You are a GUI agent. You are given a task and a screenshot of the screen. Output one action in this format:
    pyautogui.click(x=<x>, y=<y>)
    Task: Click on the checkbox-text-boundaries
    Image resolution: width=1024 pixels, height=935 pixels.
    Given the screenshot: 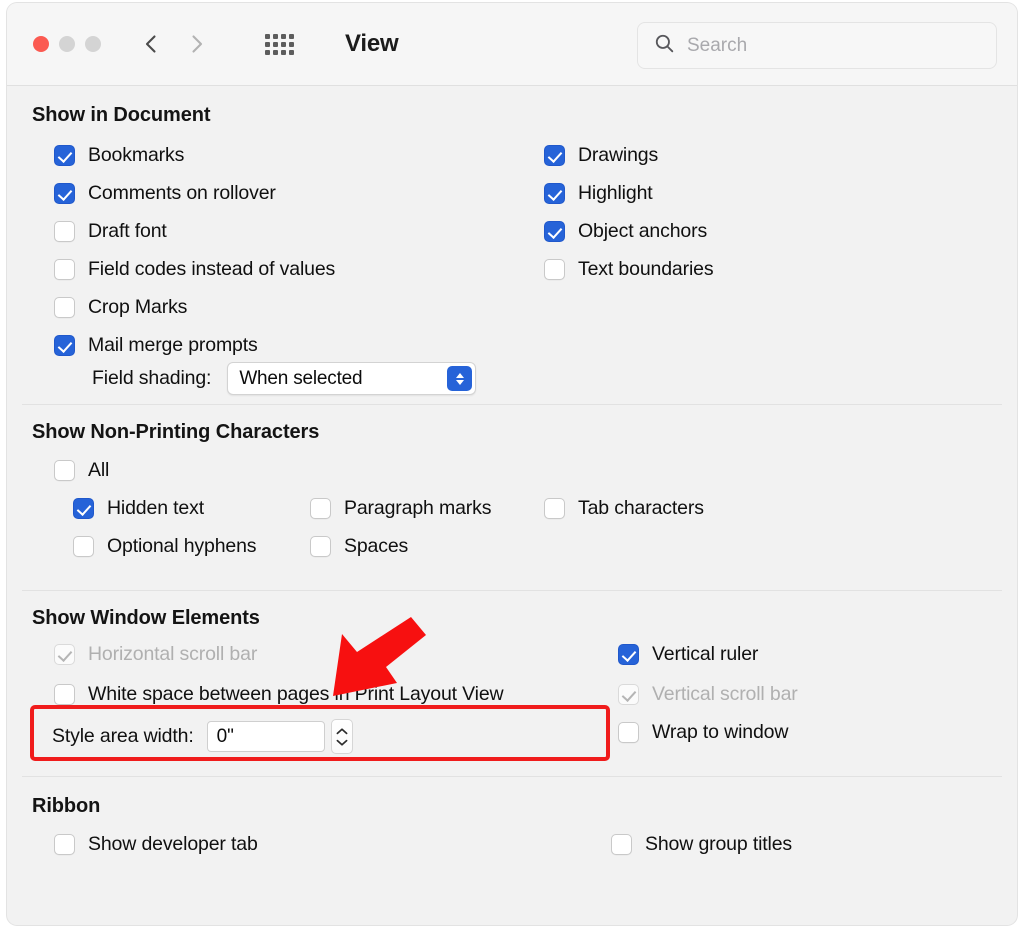 What is the action you would take?
    pyautogui.click(x=554, y=269)
    